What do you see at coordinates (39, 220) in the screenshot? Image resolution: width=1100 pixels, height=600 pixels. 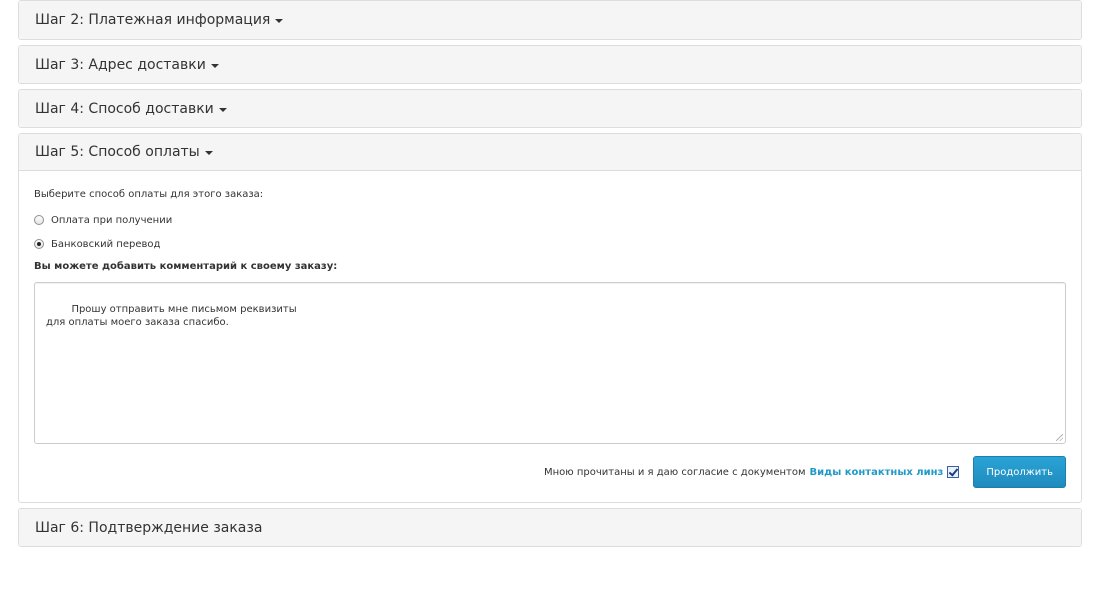 I see `radio-cod` at bounding box center [39, 220].